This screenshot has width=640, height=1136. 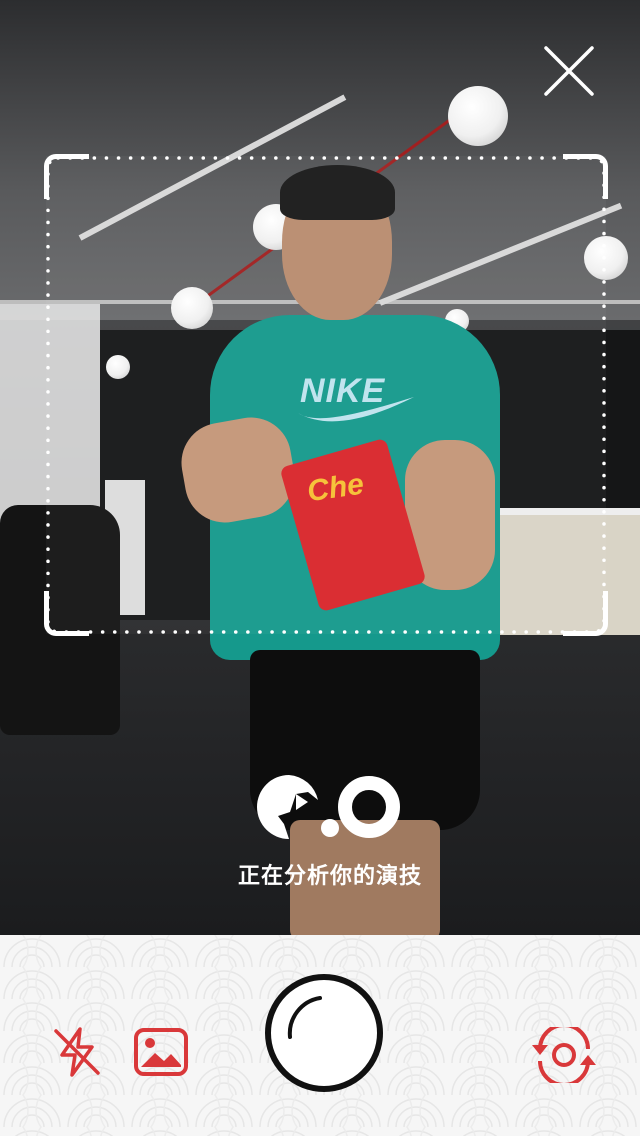 I want to click on flip-camera-icon, so click(x=564, y=1055).